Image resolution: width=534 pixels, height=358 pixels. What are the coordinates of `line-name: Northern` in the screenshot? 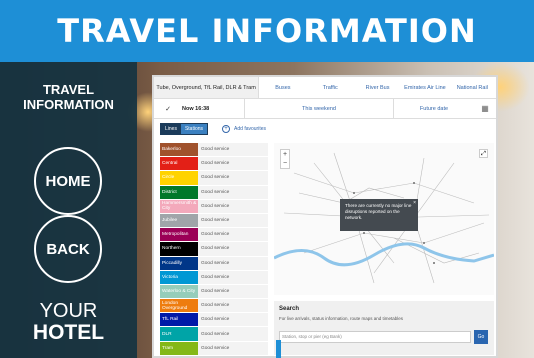 It's located at (179, 249).